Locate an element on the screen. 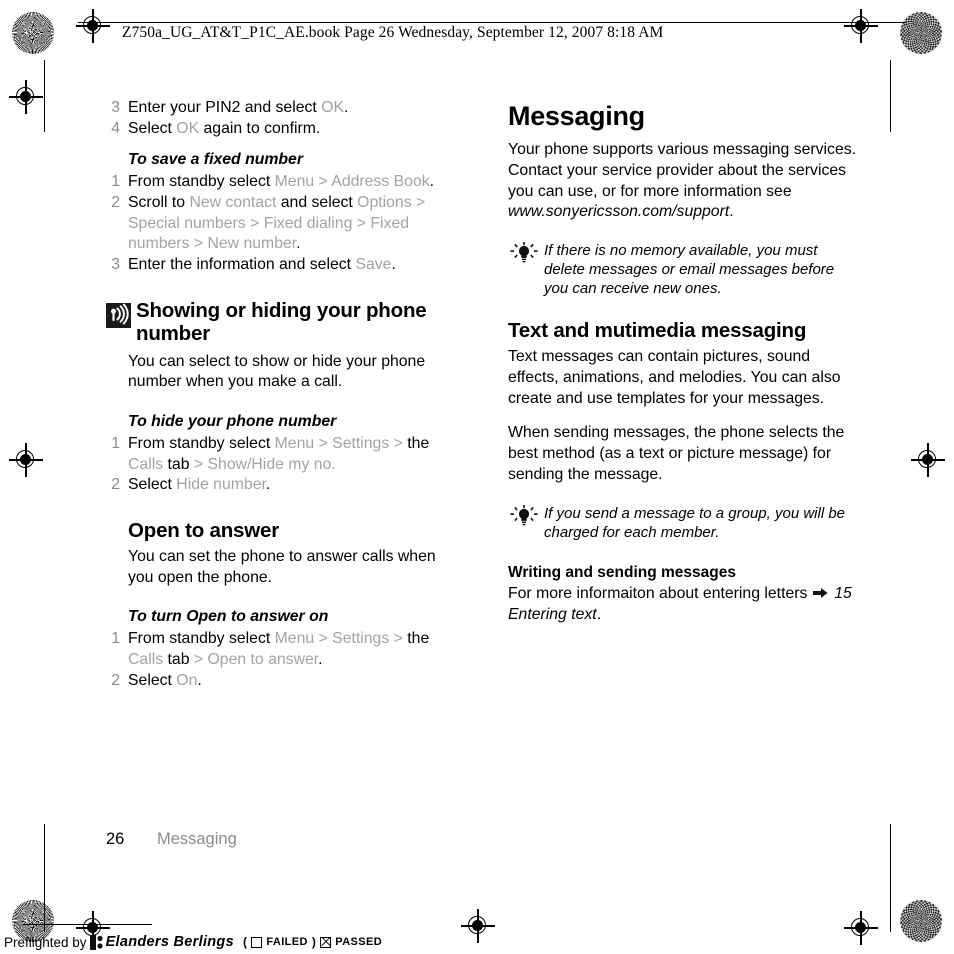  step-text: Select Hide number. is located at coordinates (199, 484).